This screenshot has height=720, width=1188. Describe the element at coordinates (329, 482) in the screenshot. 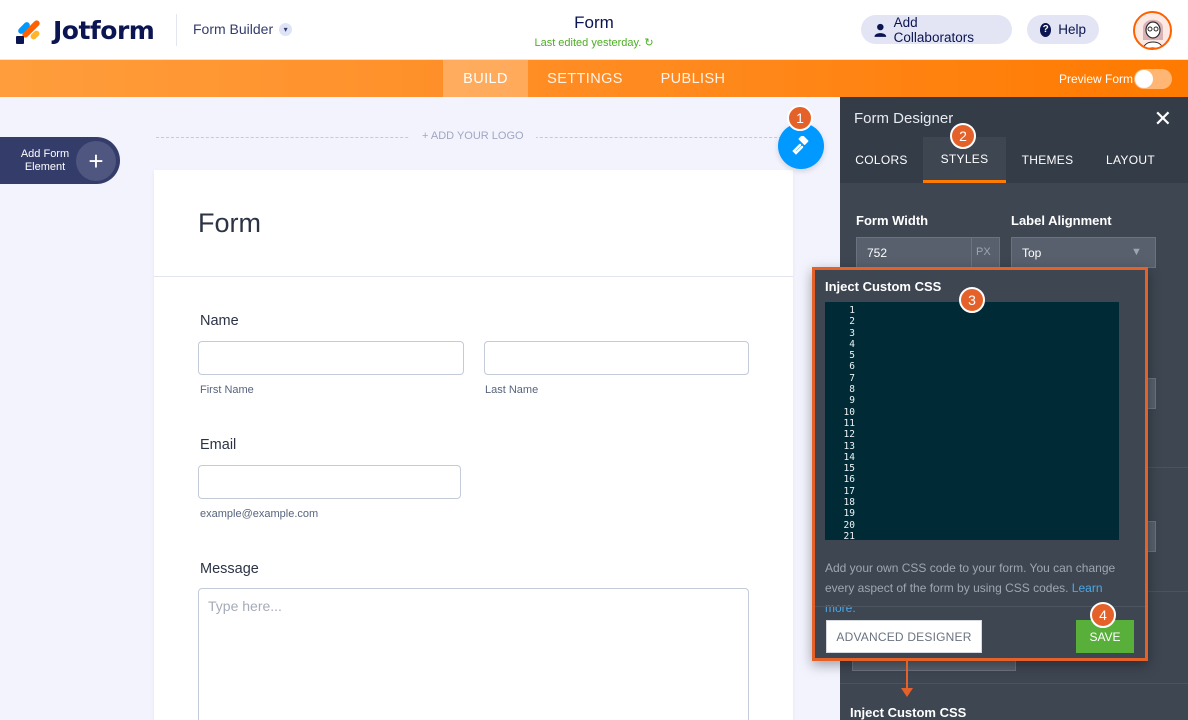

I see `email-input` at that location.